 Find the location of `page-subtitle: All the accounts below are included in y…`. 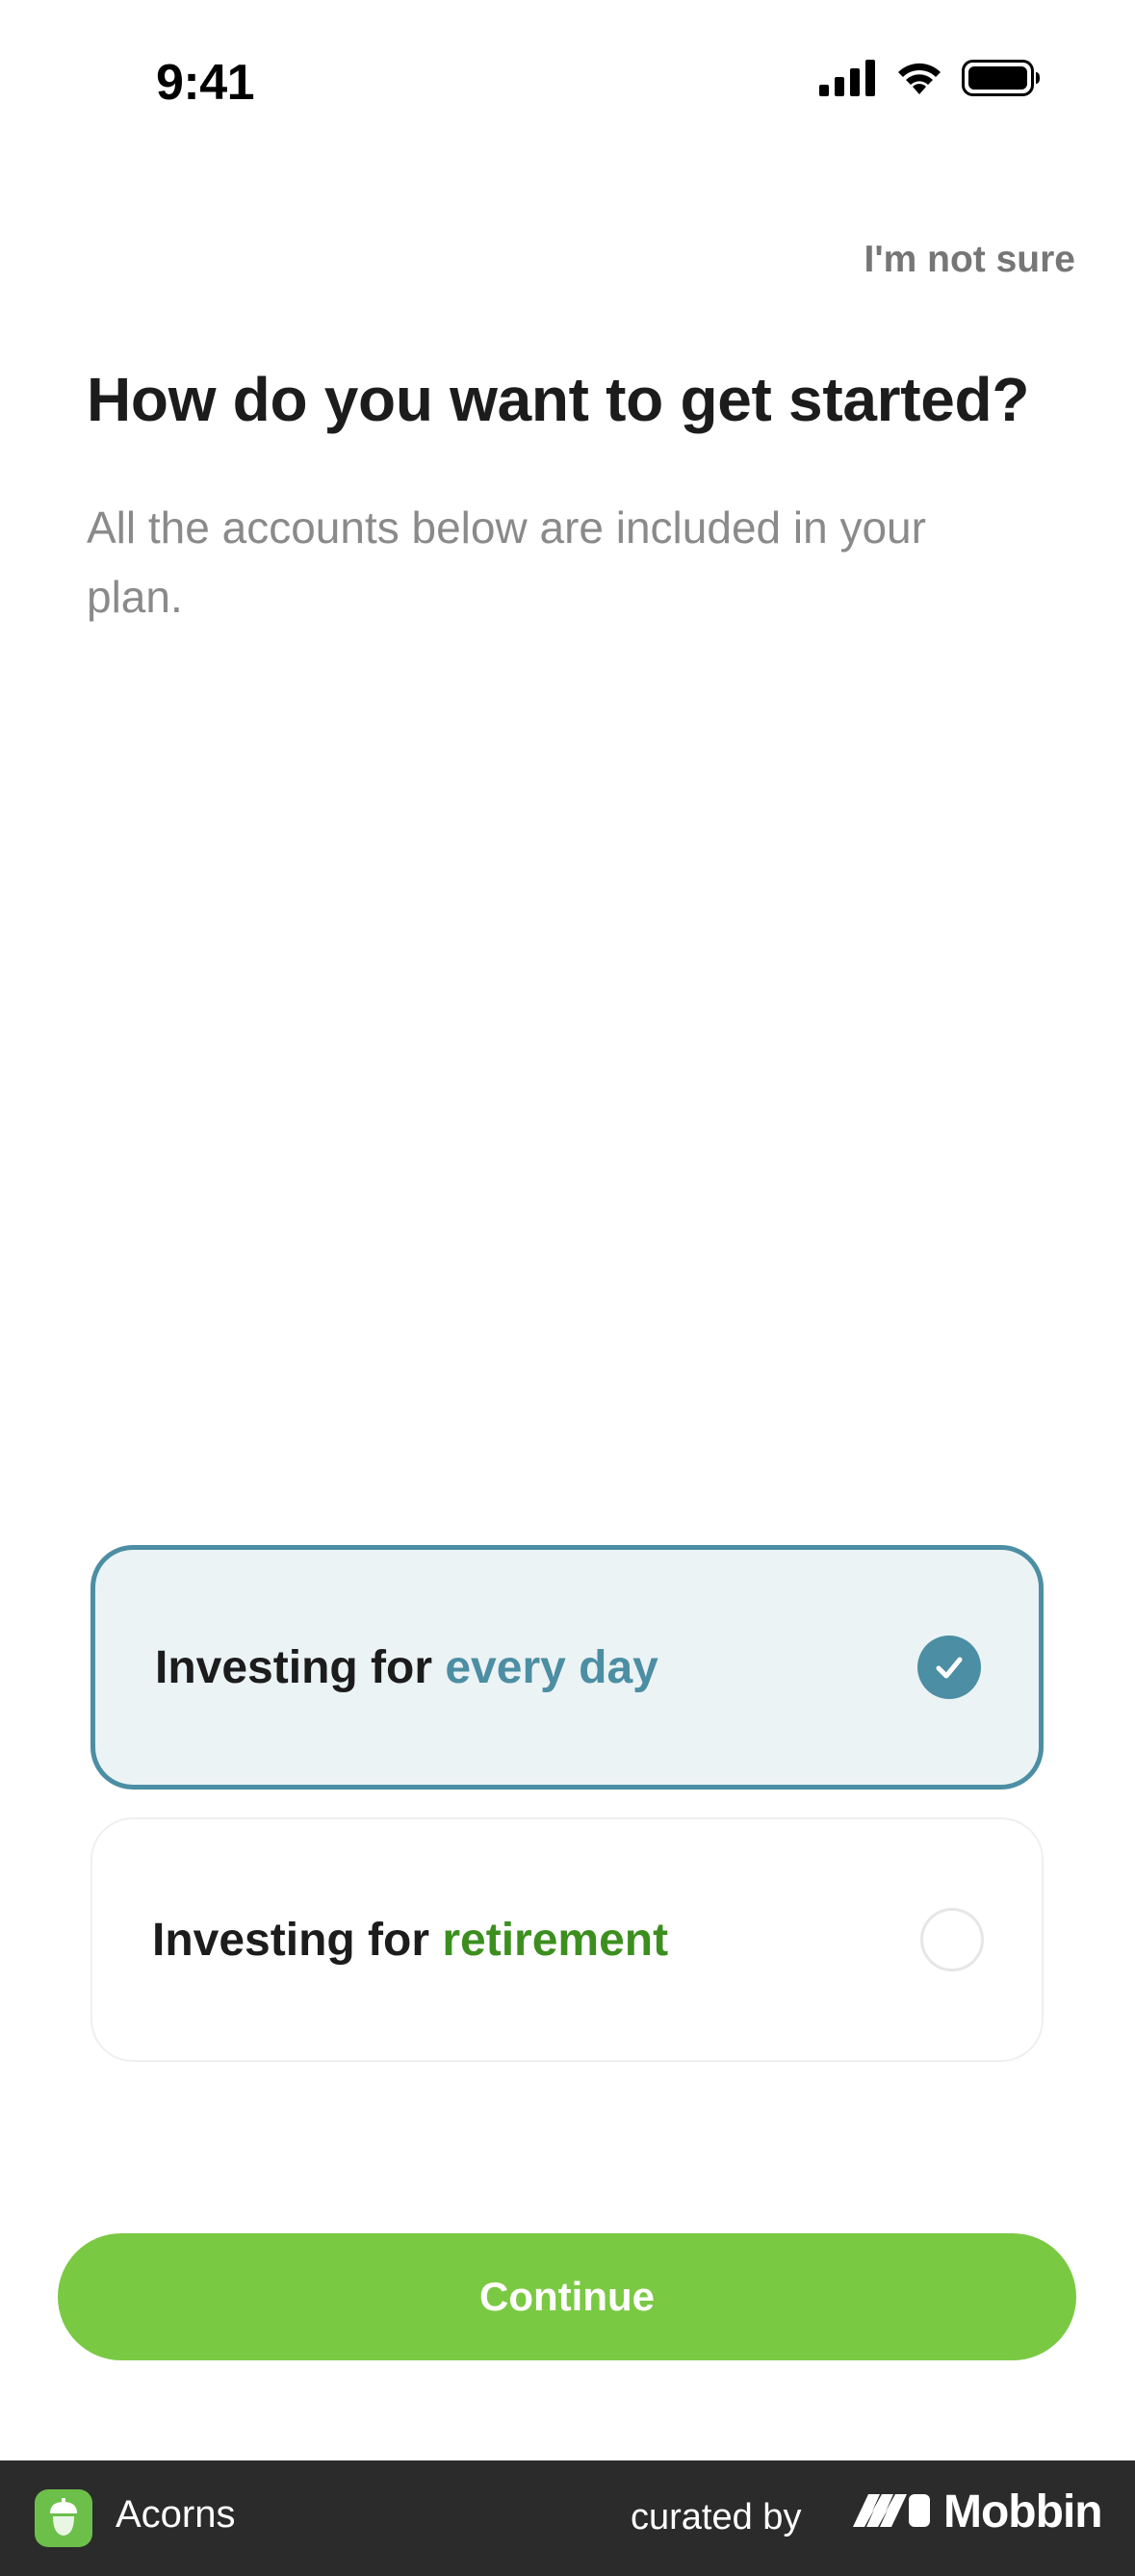

page-subtitle: All the accounts below are included in y… is located at coordinates (506, 562).